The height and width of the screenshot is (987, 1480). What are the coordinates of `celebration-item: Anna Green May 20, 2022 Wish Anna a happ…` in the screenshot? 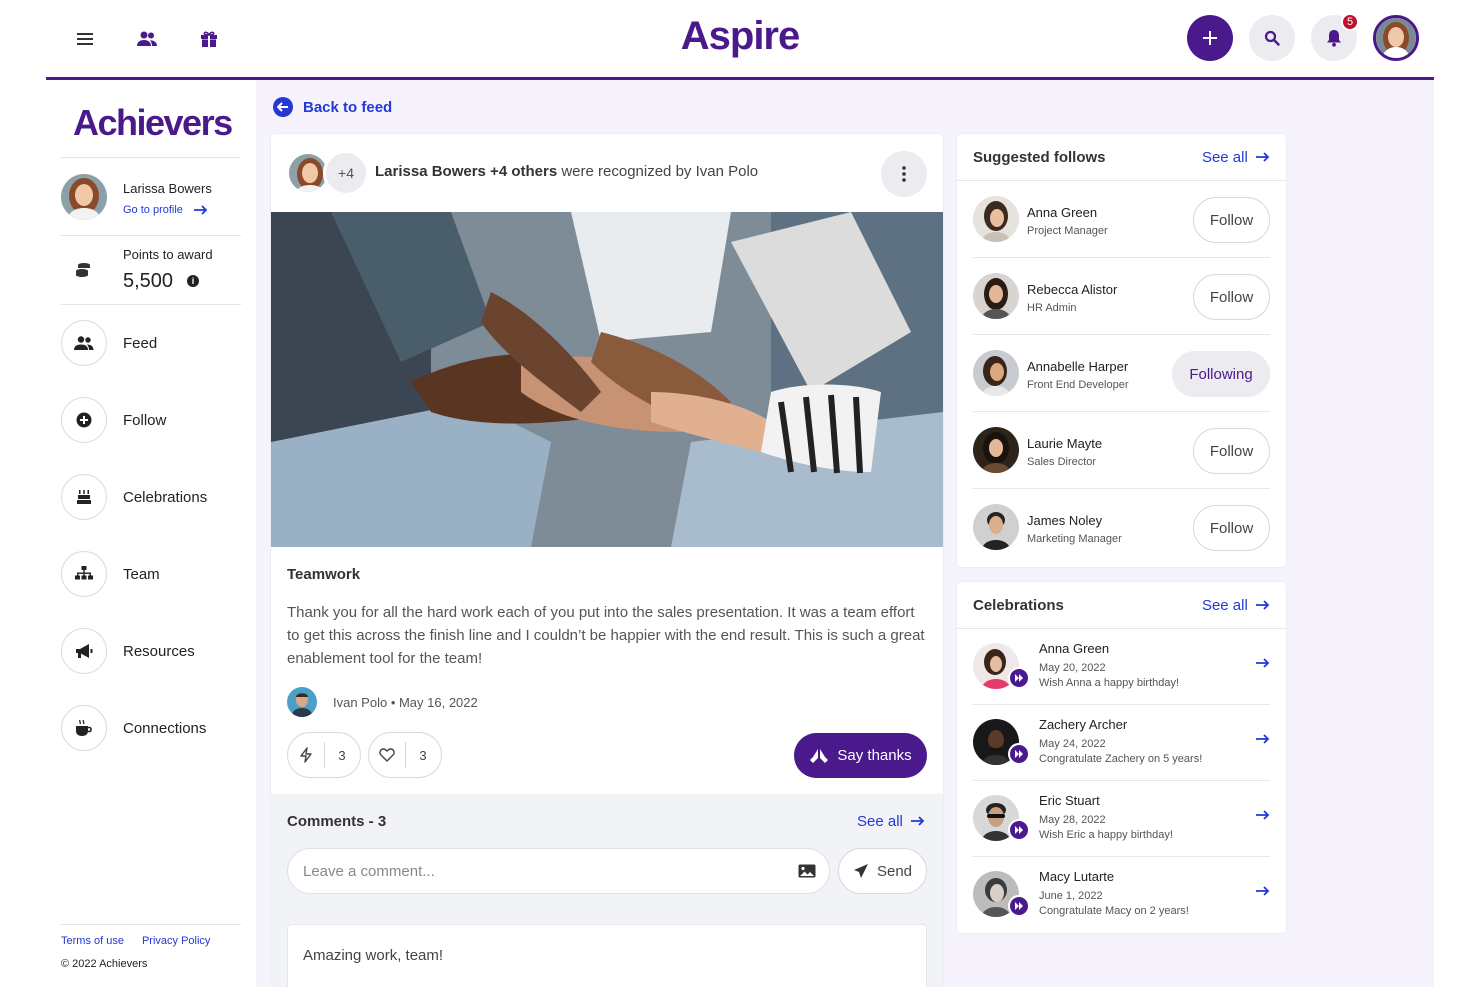 It's located at (1121, 667).